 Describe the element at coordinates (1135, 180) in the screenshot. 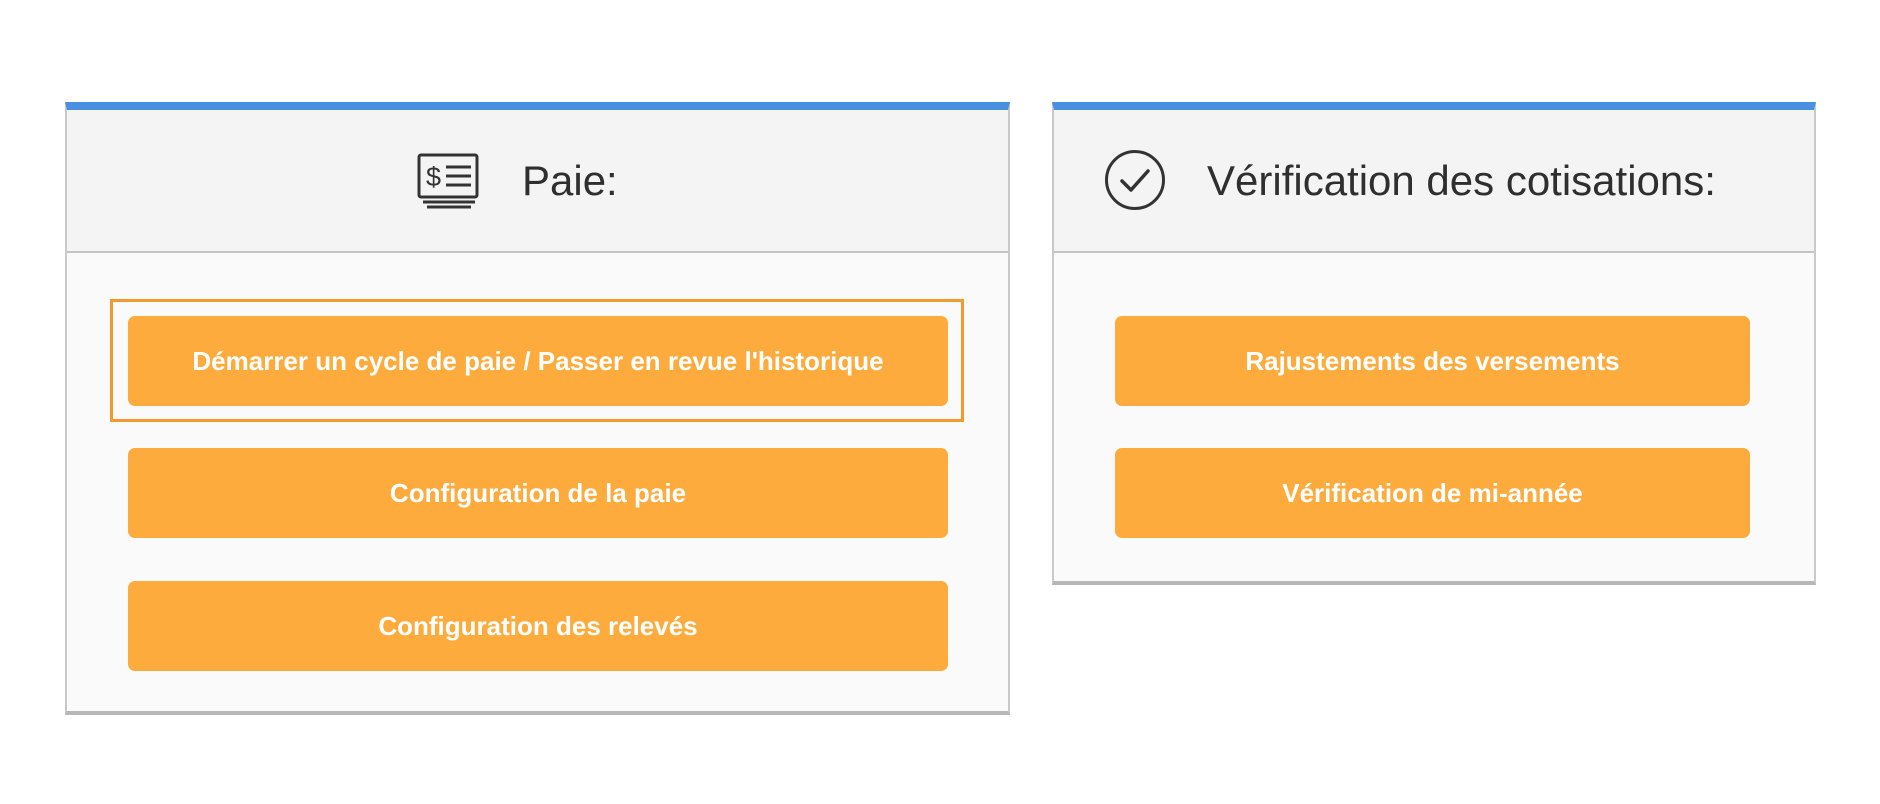

I see `checkmark-circle-icon` at that location.